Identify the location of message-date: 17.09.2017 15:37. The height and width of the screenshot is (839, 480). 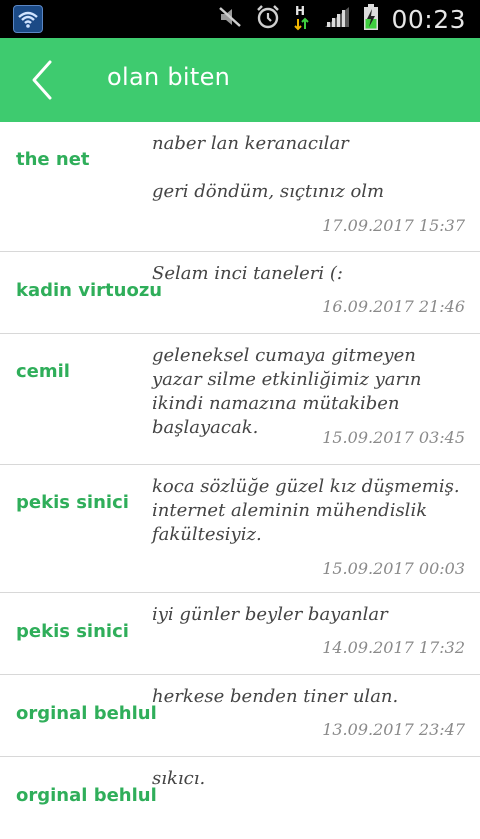
(393, 225).